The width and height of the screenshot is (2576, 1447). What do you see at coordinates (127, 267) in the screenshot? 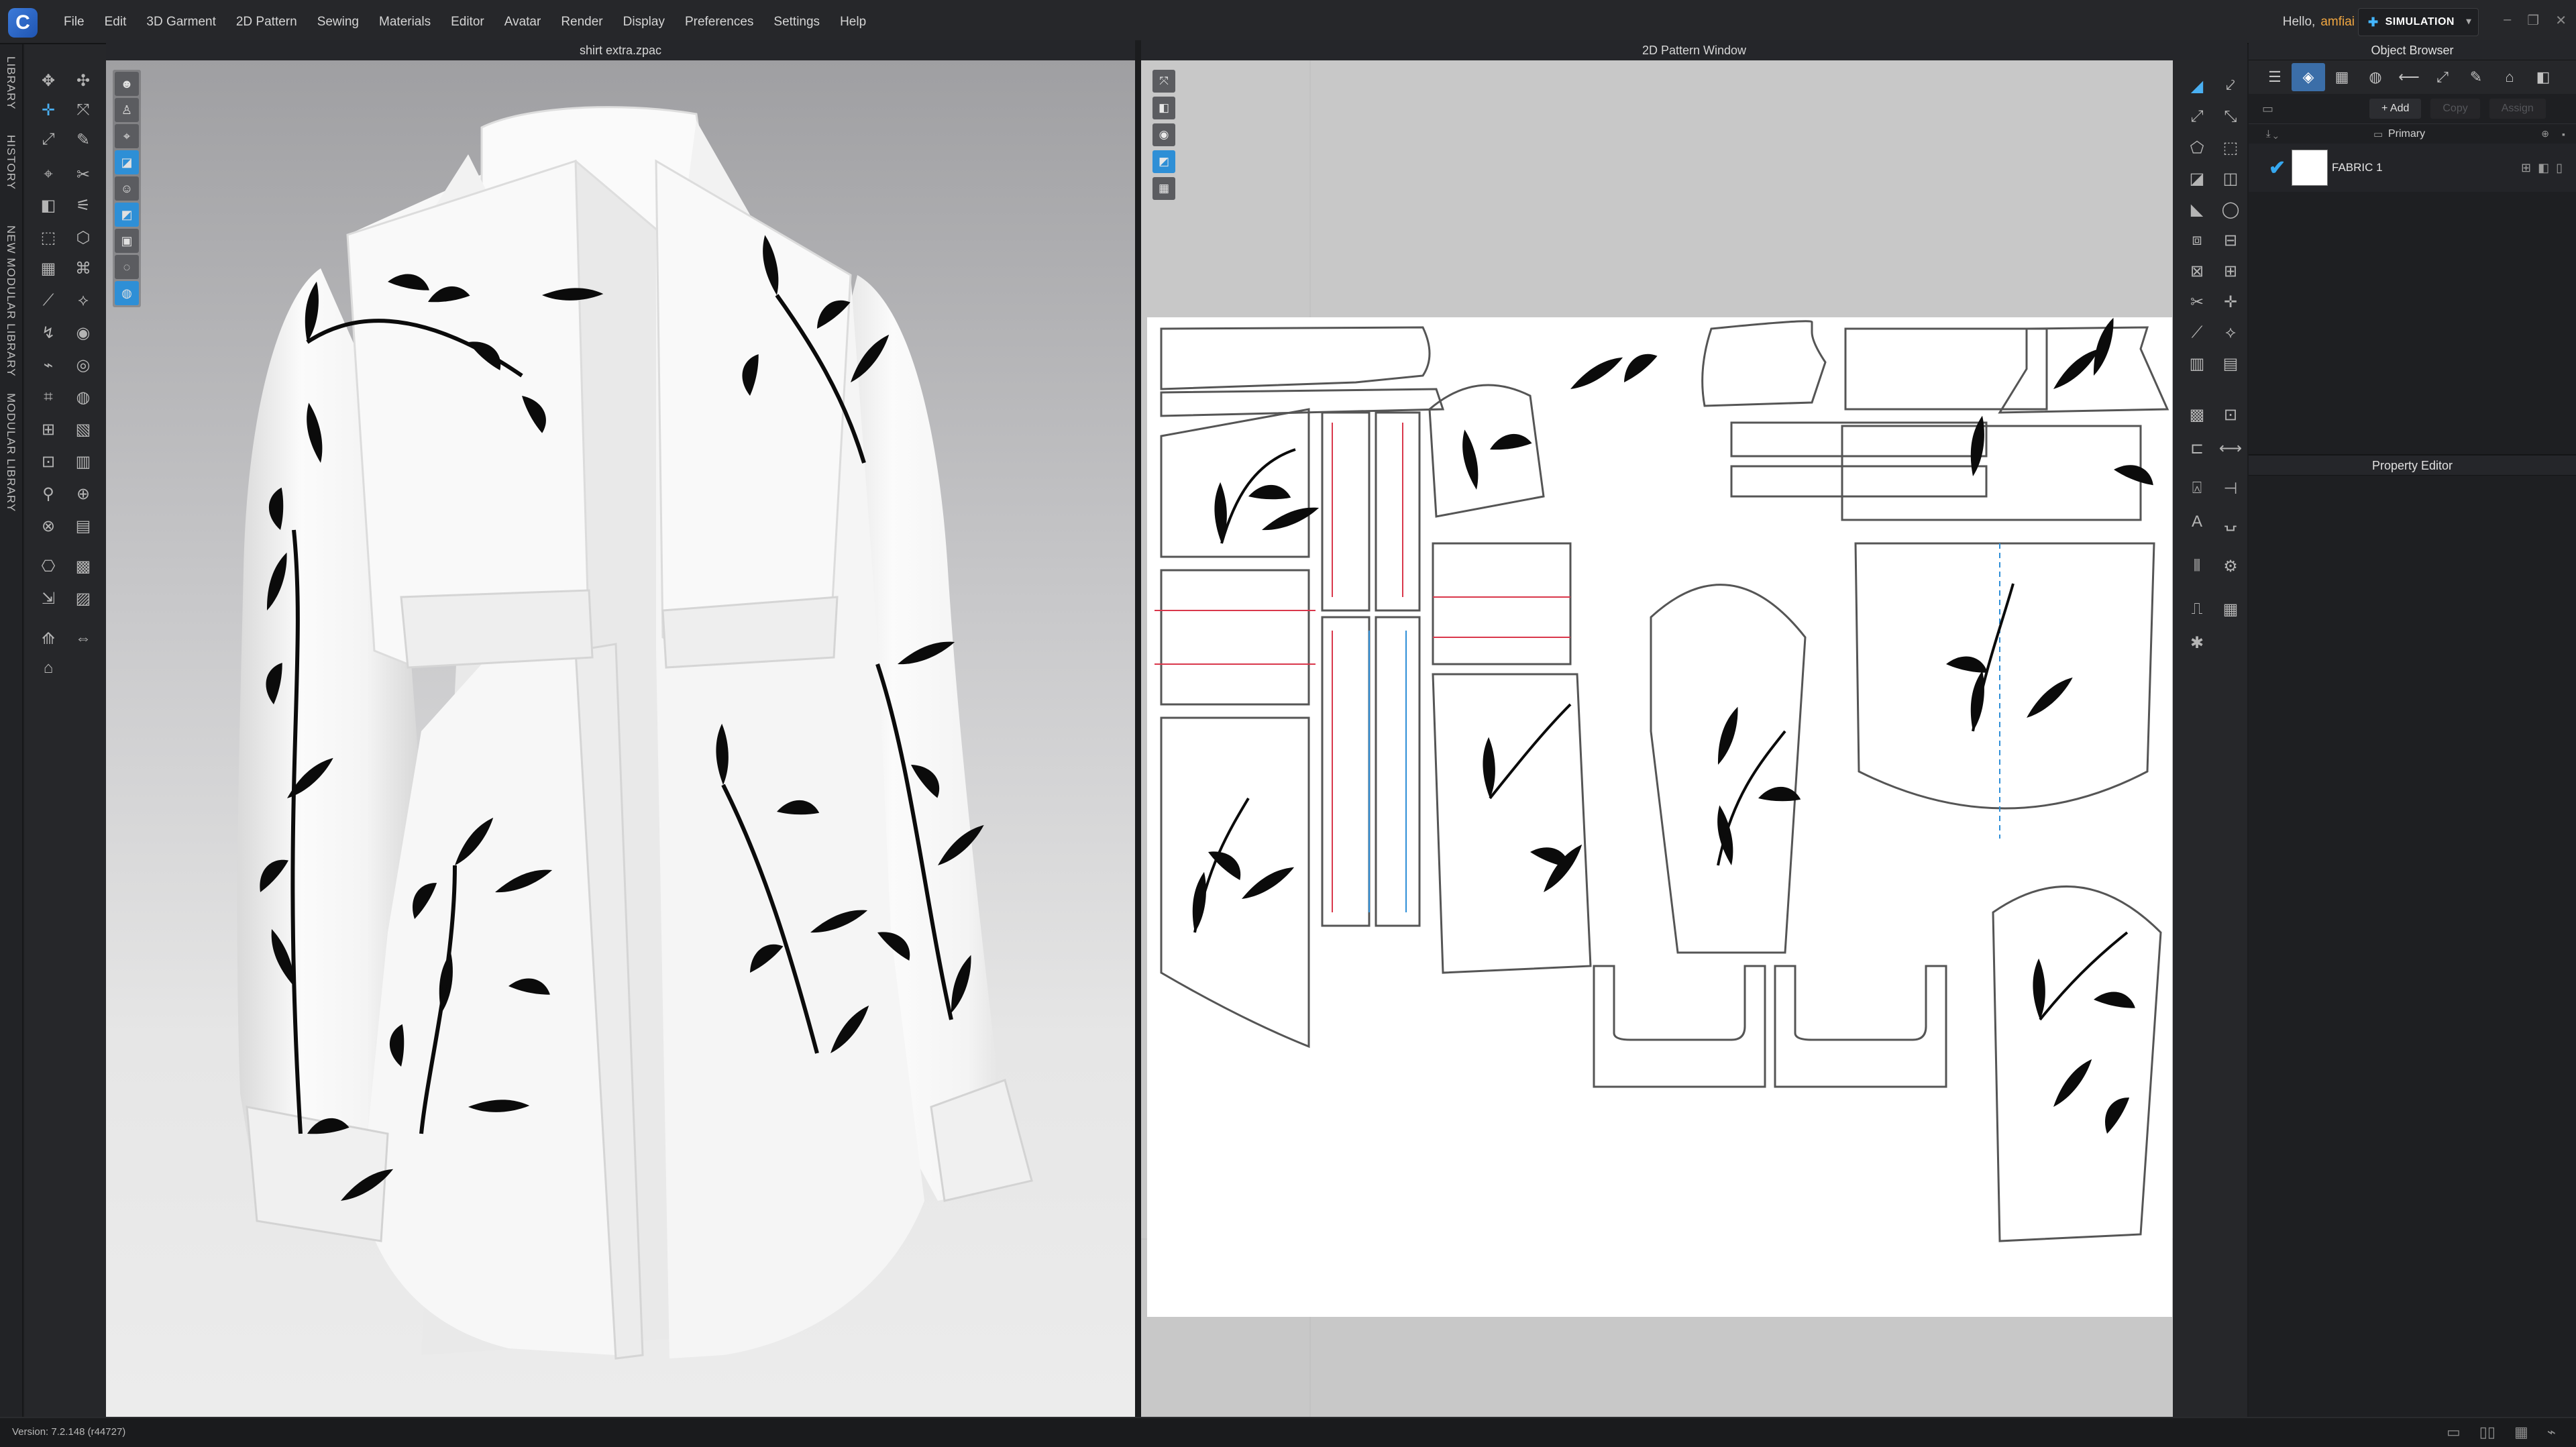
I see `light-icon: ◌` at bounding box center [127, 267].